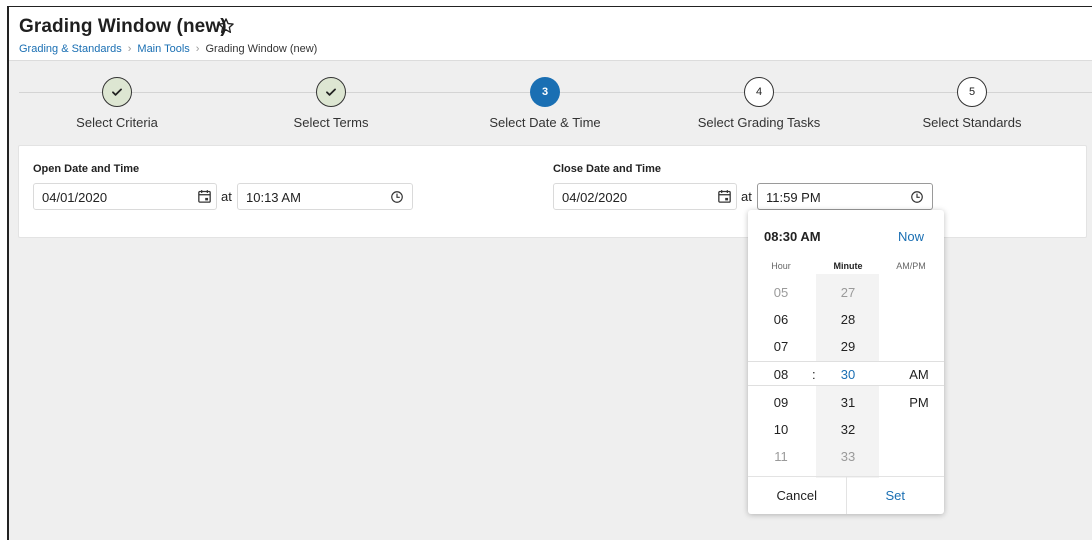 This screenshot has height=540, width=1092. What do you see at coordinates (848, 374) in the screenshot?
I see `minute-option-selected: 30` at bounding box center [848, 374].